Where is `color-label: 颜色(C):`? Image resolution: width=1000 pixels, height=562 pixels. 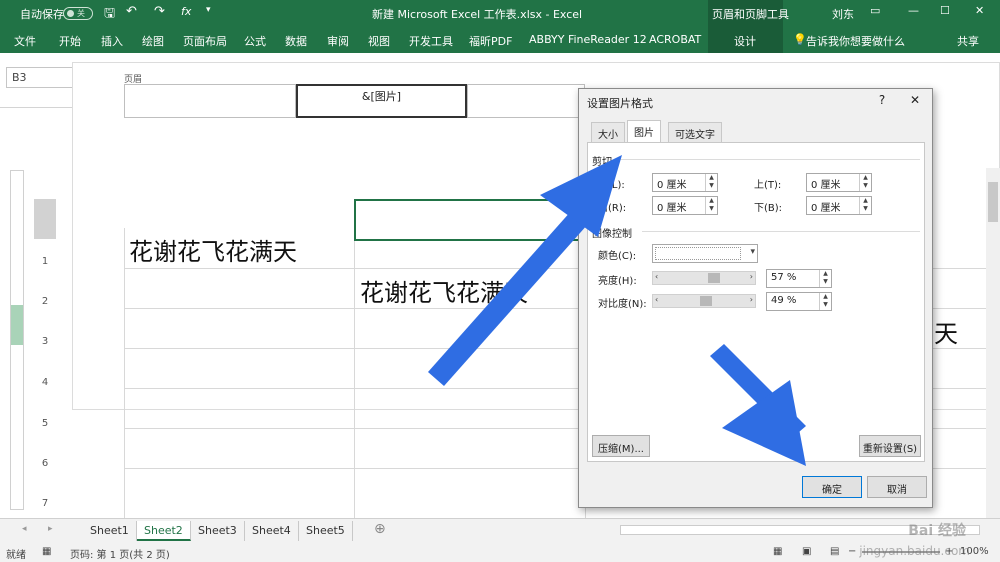 color-label: 颜色(C): is located at coordinates (617, 256).